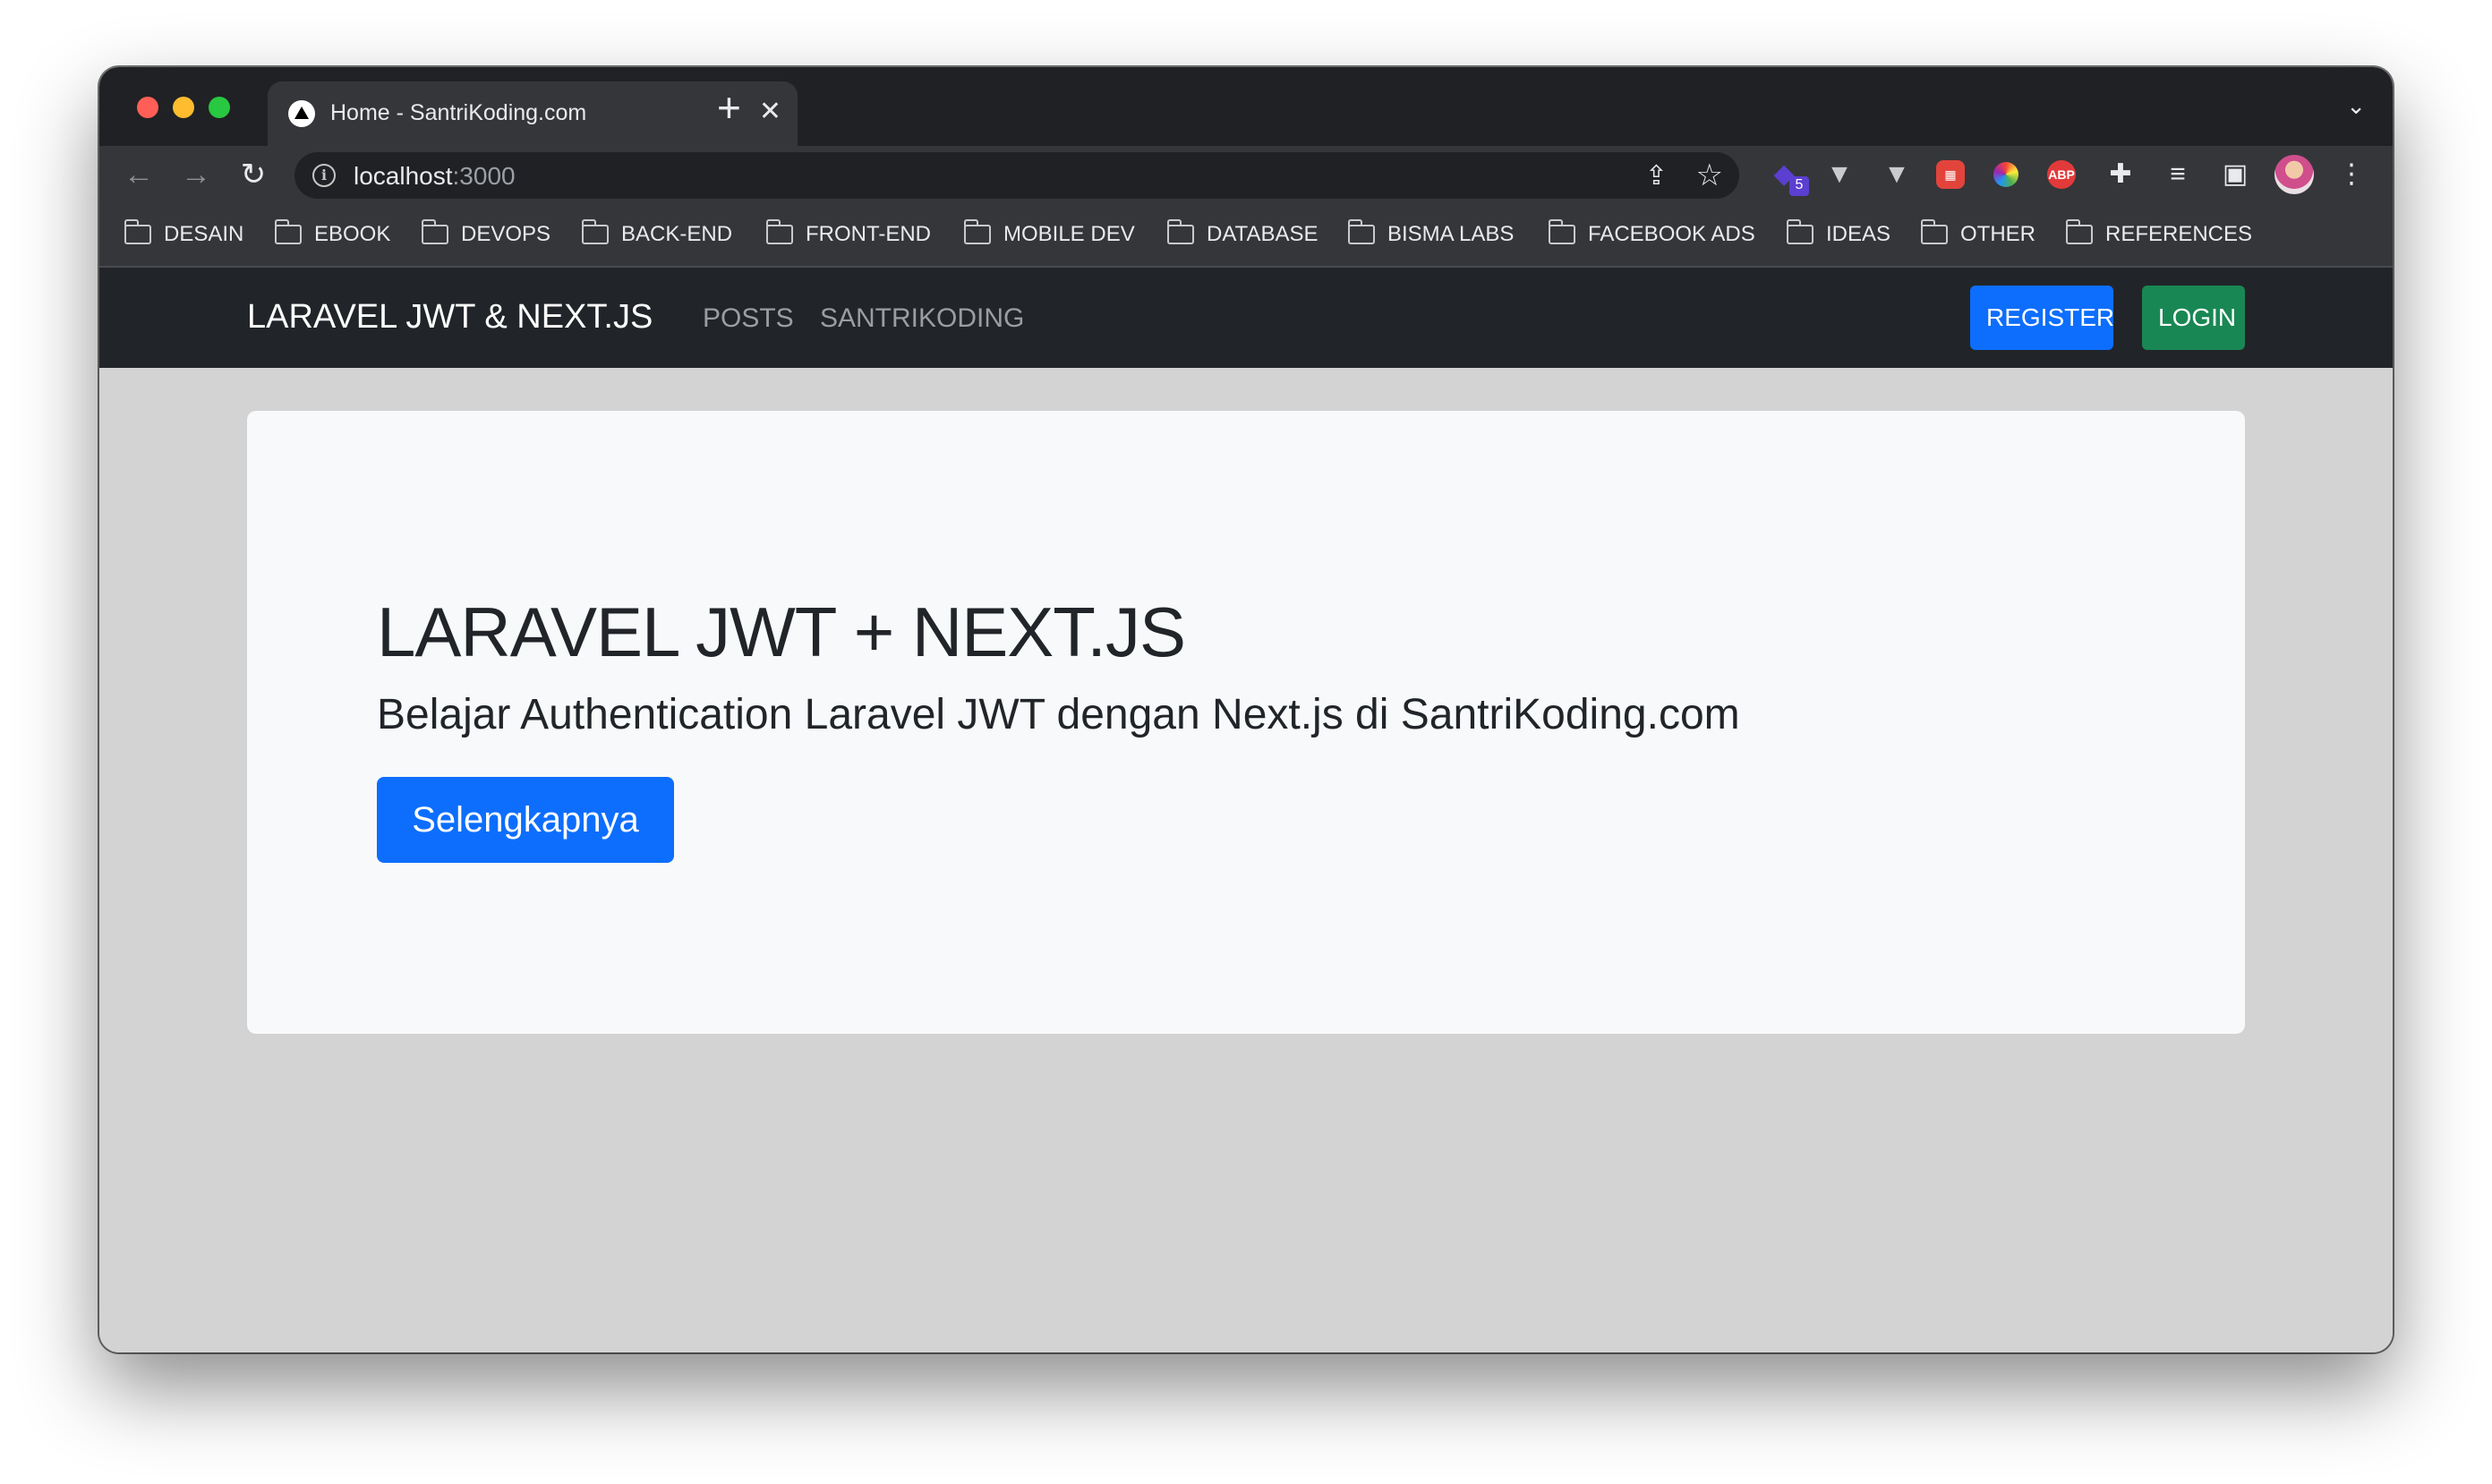 The height and width of the screenshot is (1484, 2492). Describe the element at coordinates (1016, 175) in the screenshot. I see `address-bar: i localhost:3000 ⇪ ☆` at that location.